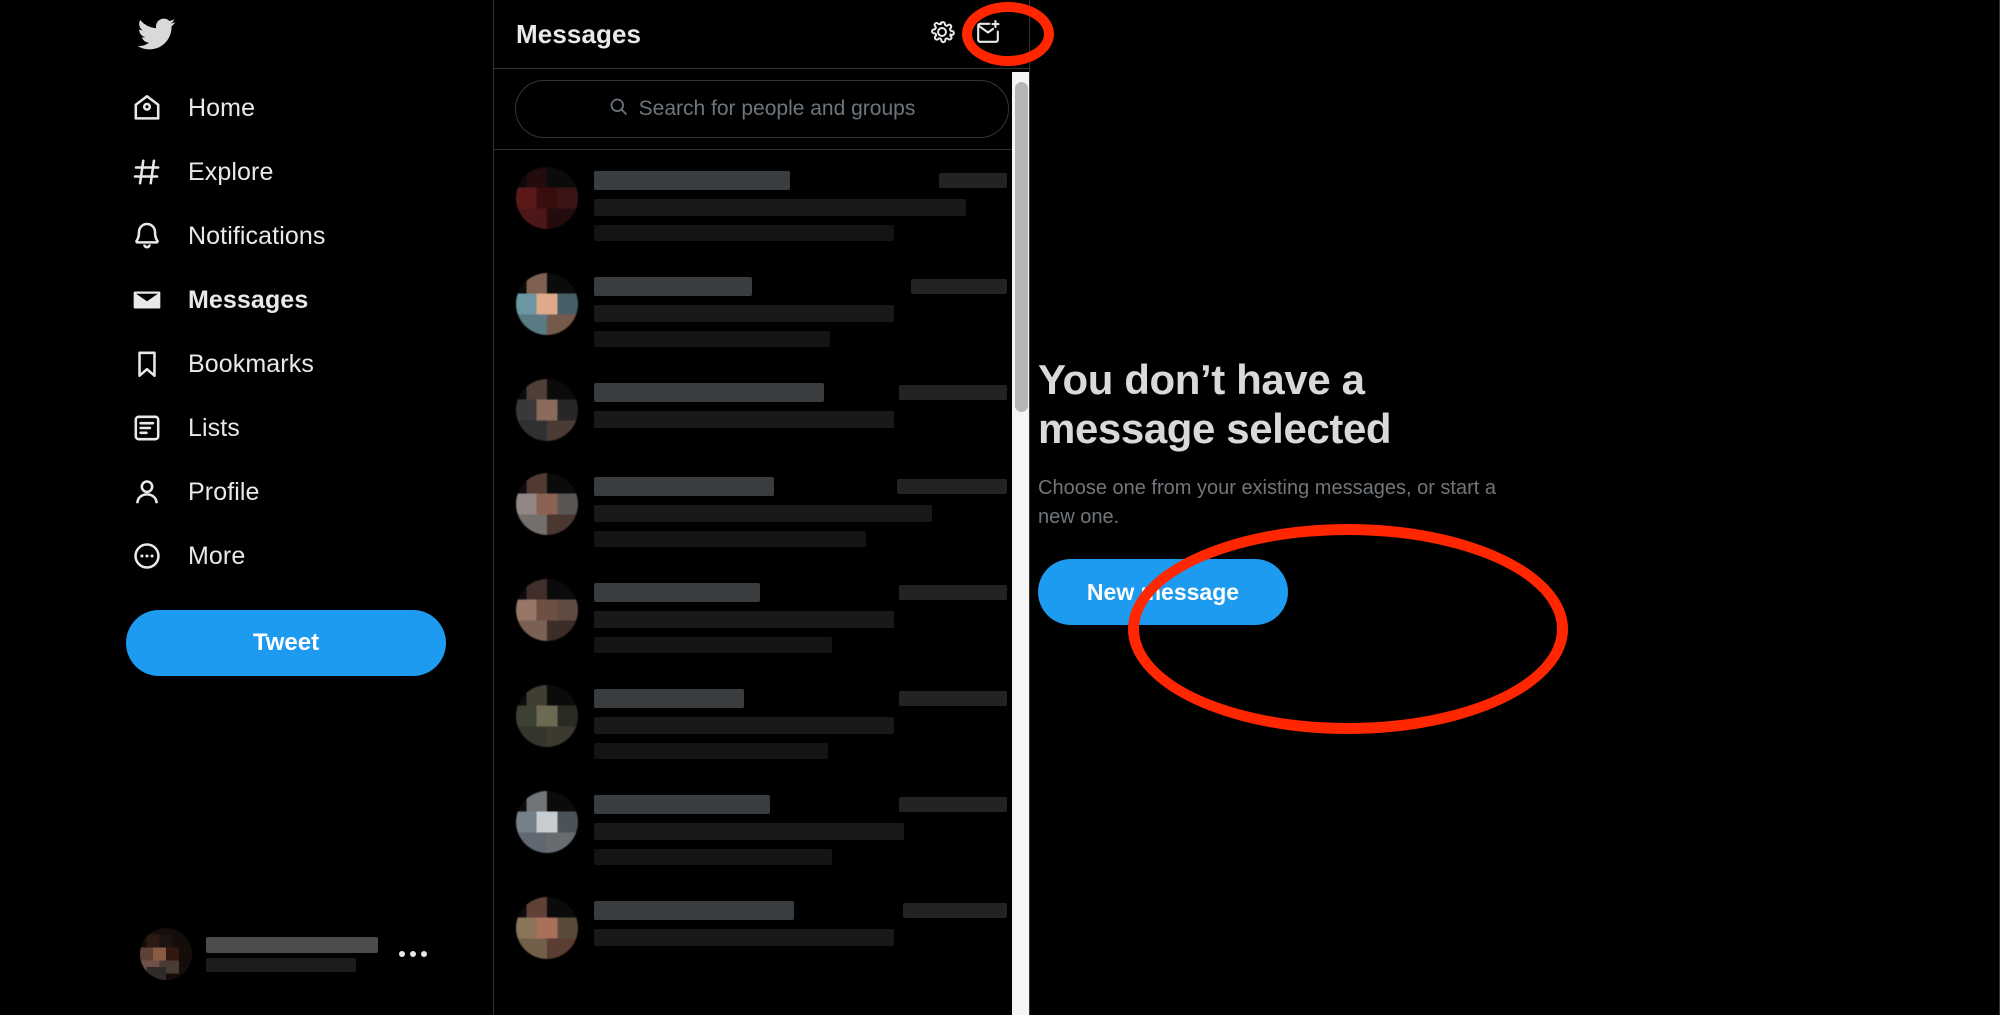 Image resolution: width=2000 pixels, height=1015 pixels. I want to click on search-section: Search for people and groups, so click(761, 109).